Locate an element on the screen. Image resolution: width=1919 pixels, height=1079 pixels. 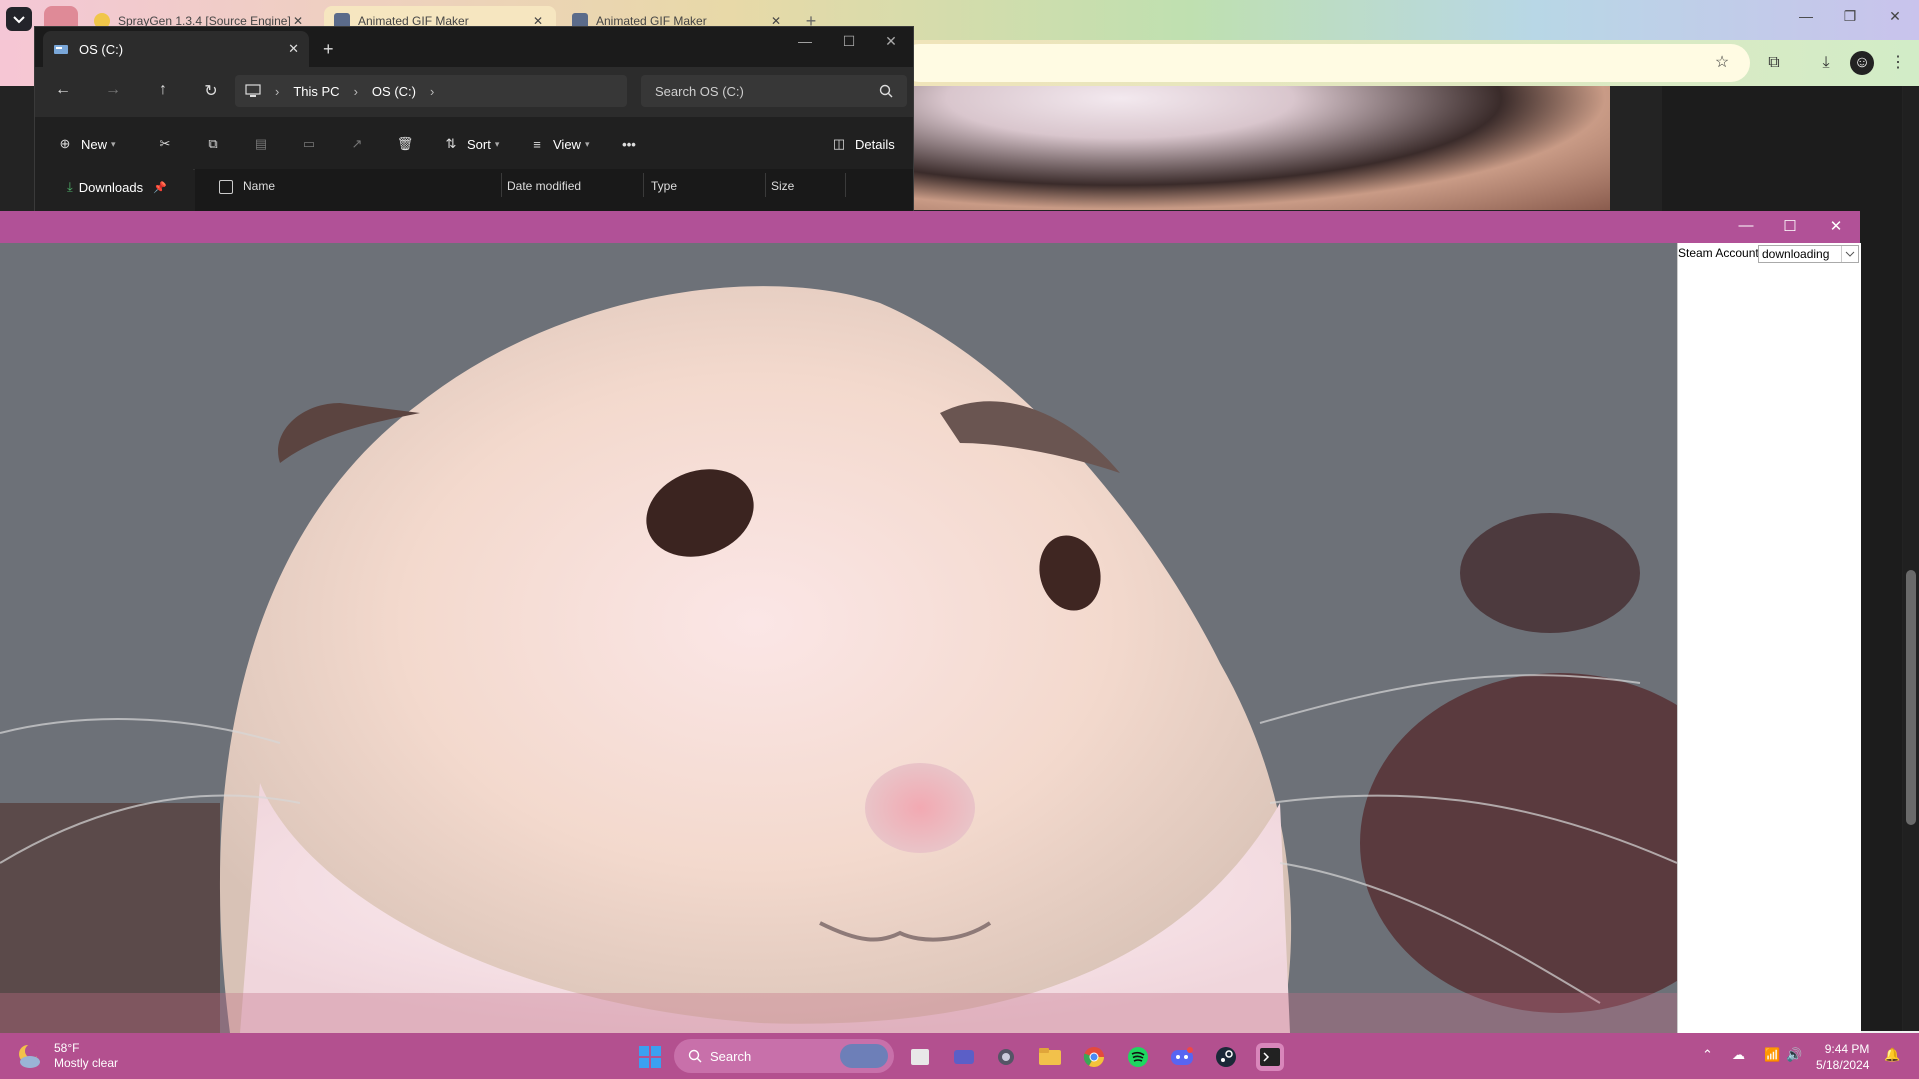
start-button is located at coordinates (650, 1057).